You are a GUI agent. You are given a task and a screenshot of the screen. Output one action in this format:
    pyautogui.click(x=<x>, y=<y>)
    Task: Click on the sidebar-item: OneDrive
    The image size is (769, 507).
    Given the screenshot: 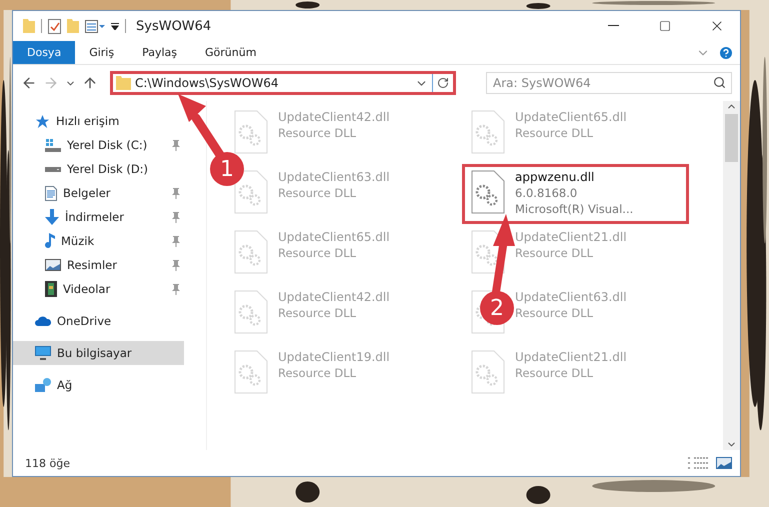 What is the action you would take?
    pyautogui.click(x=98, y=321)
    